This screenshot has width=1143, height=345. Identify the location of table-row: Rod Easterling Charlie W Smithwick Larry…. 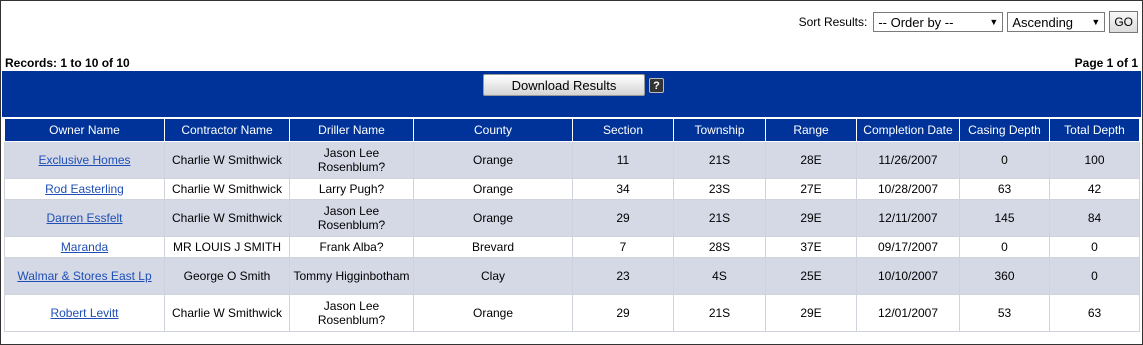
(572, 189).